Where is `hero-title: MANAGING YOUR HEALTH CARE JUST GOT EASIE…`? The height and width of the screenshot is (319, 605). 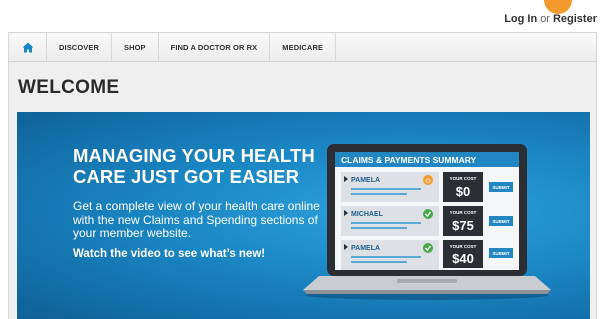
hero-title: MANAGING YOUR HEALTH CARE JUST GOT EASIE… is located at coordinates (203, 166).